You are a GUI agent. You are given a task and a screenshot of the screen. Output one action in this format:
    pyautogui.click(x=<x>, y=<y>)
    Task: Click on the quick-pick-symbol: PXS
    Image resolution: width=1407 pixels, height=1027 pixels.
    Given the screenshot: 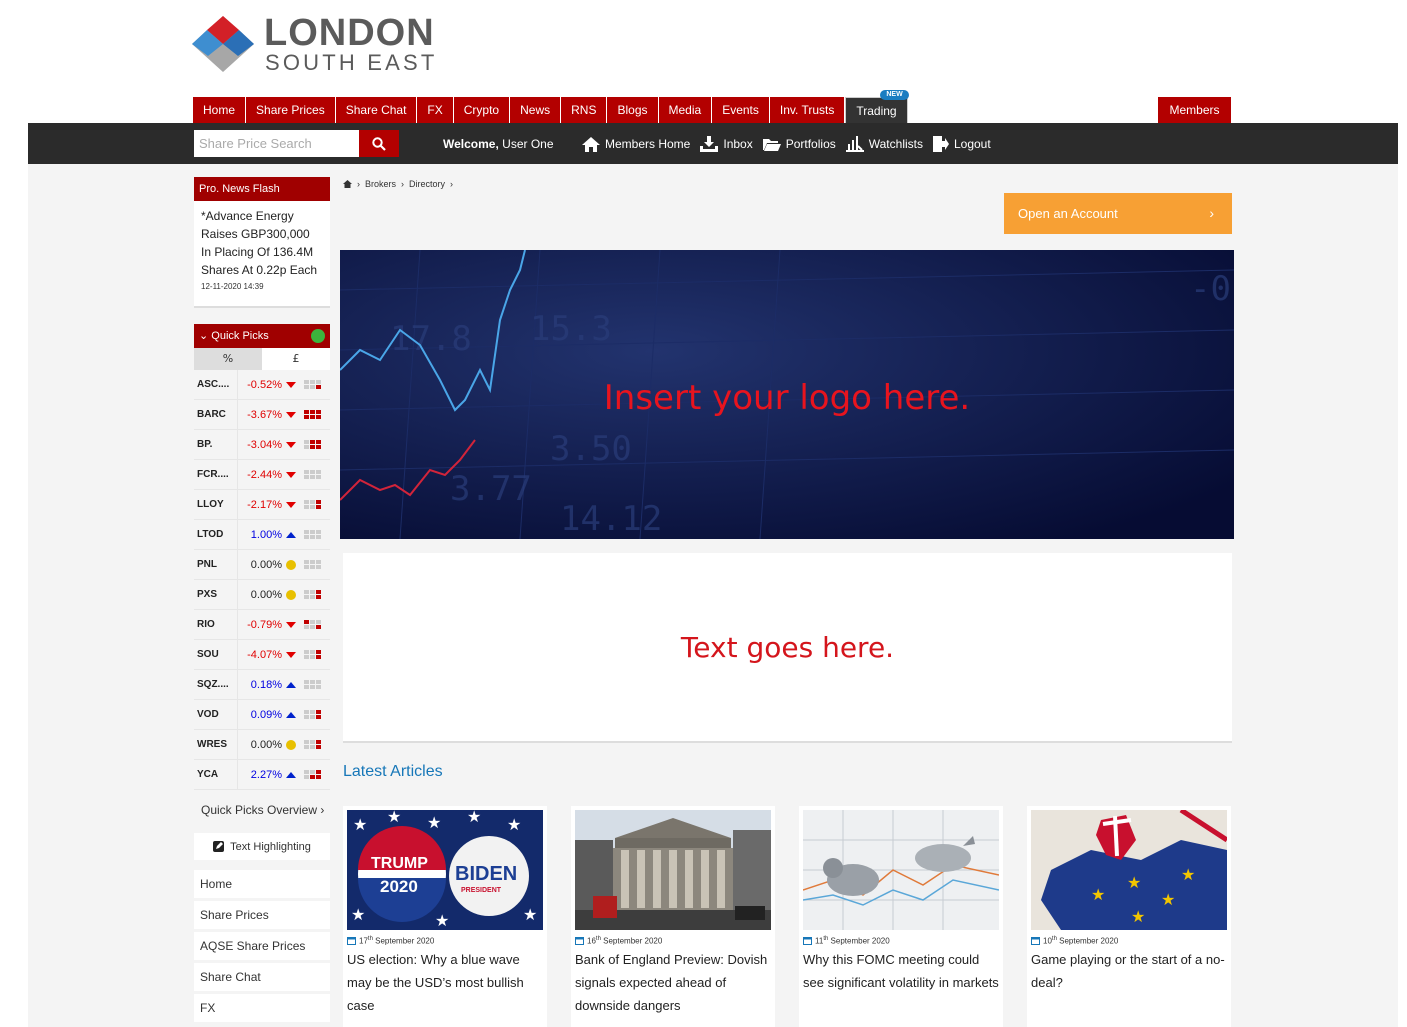 What is the action you would take?
    pyautogui.click(x=216, y=594)
    